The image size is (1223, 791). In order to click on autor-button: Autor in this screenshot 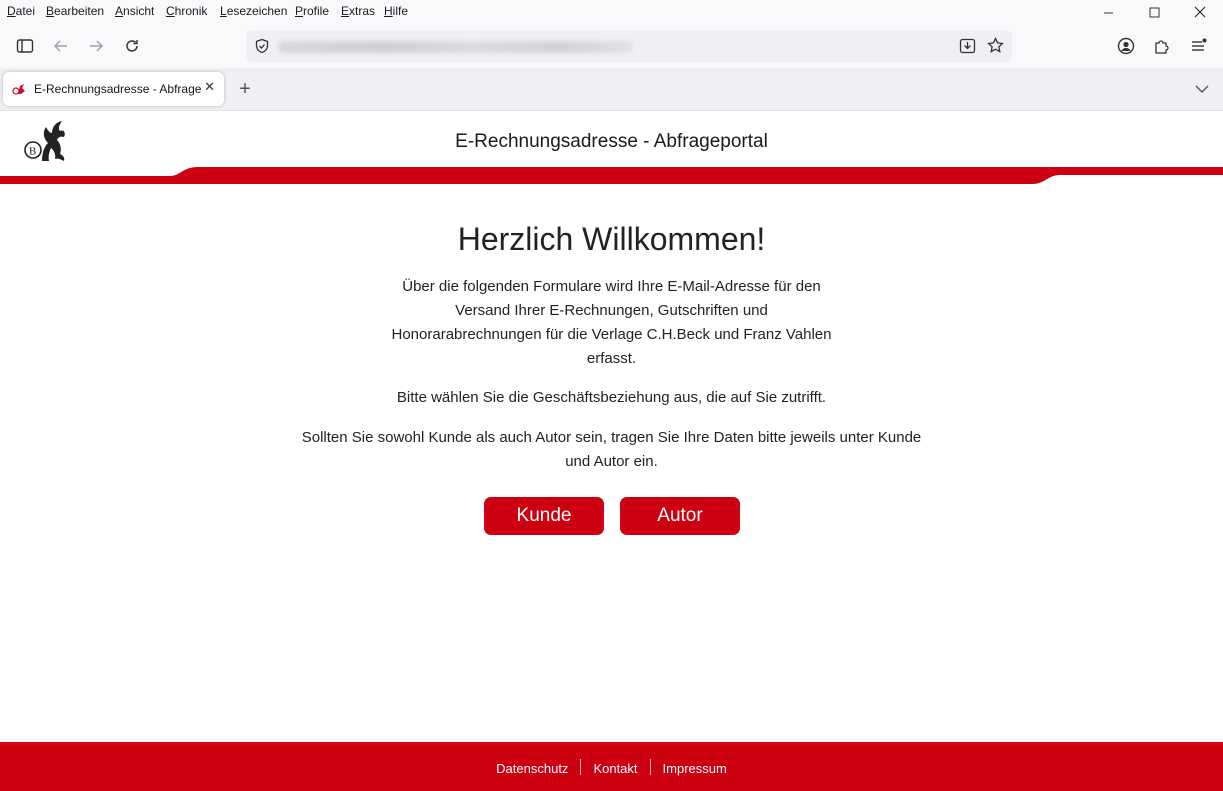, I will do `click(680, 516)`.